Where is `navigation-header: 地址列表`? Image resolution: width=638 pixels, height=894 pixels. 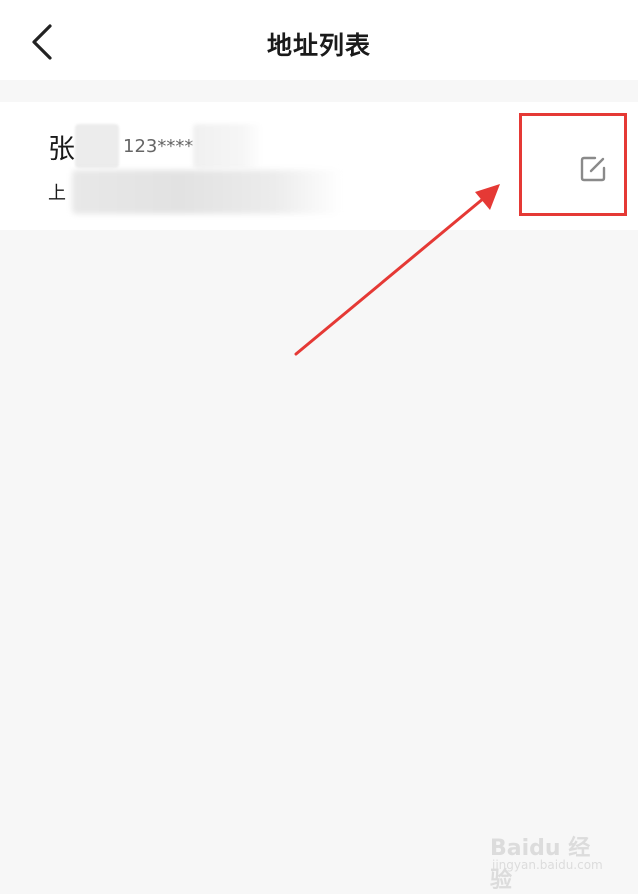
navigation-header: 地址列表 is located at coordinates (319, 40).